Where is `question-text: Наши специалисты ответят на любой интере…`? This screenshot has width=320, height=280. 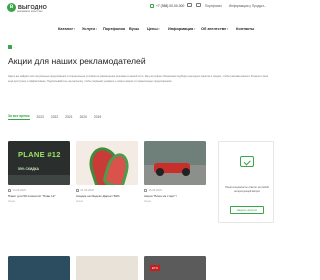 question-text: Наши специалисты ответят на любой интере… is located at coordinates (247, 189).